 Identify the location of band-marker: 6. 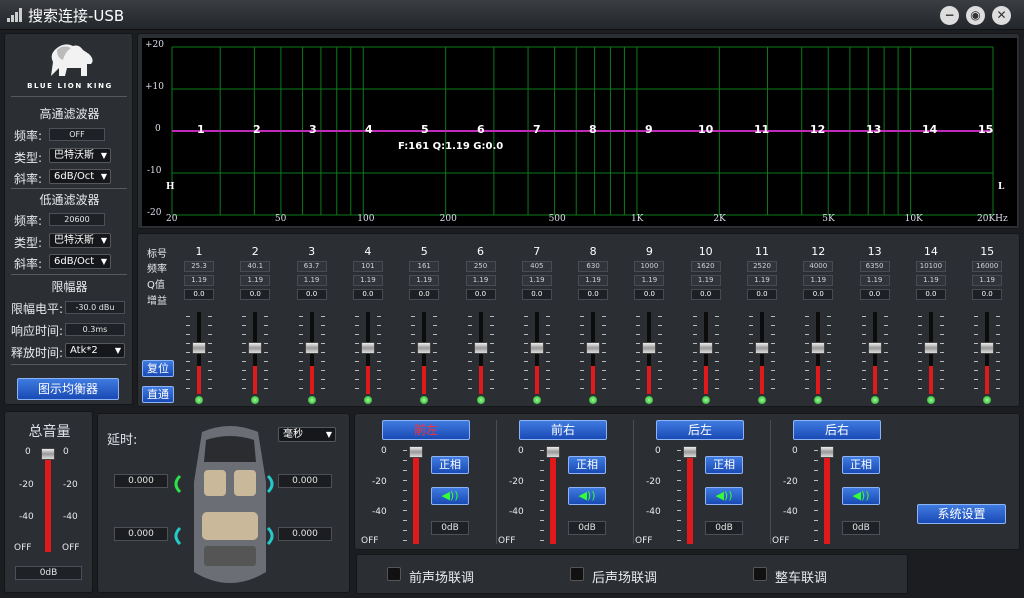
(481, 129).